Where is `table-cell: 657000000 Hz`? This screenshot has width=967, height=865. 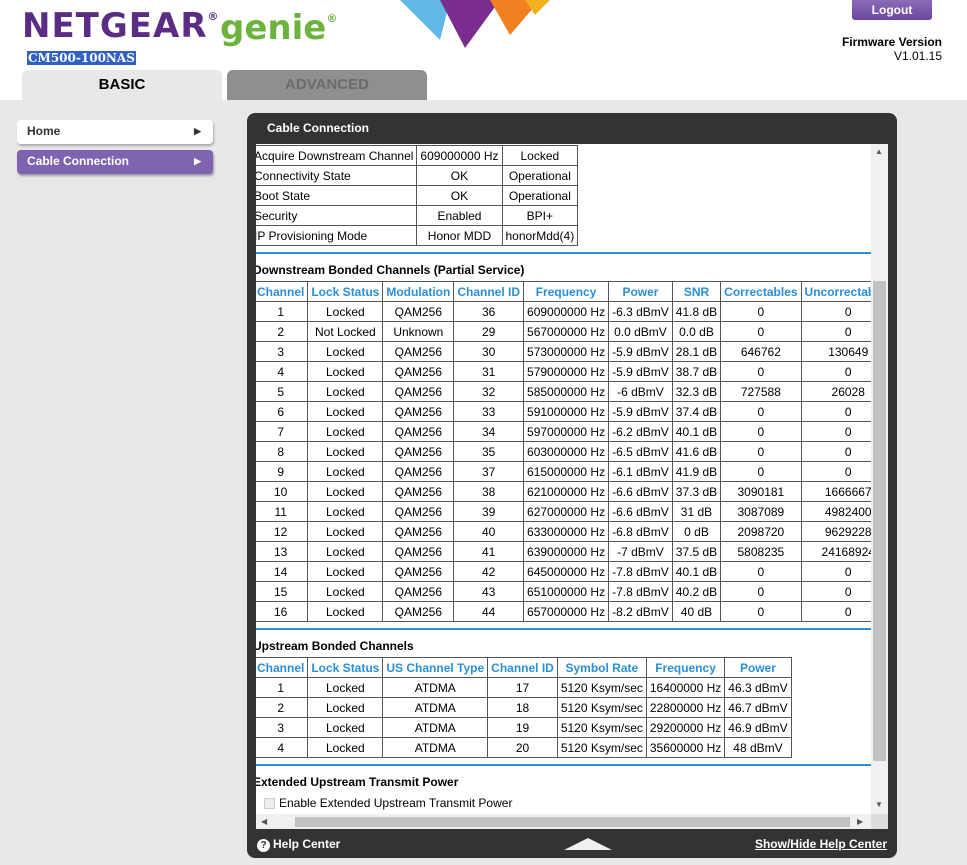 table-cell: 657000000 Hz is located at coordinates (566, 611).